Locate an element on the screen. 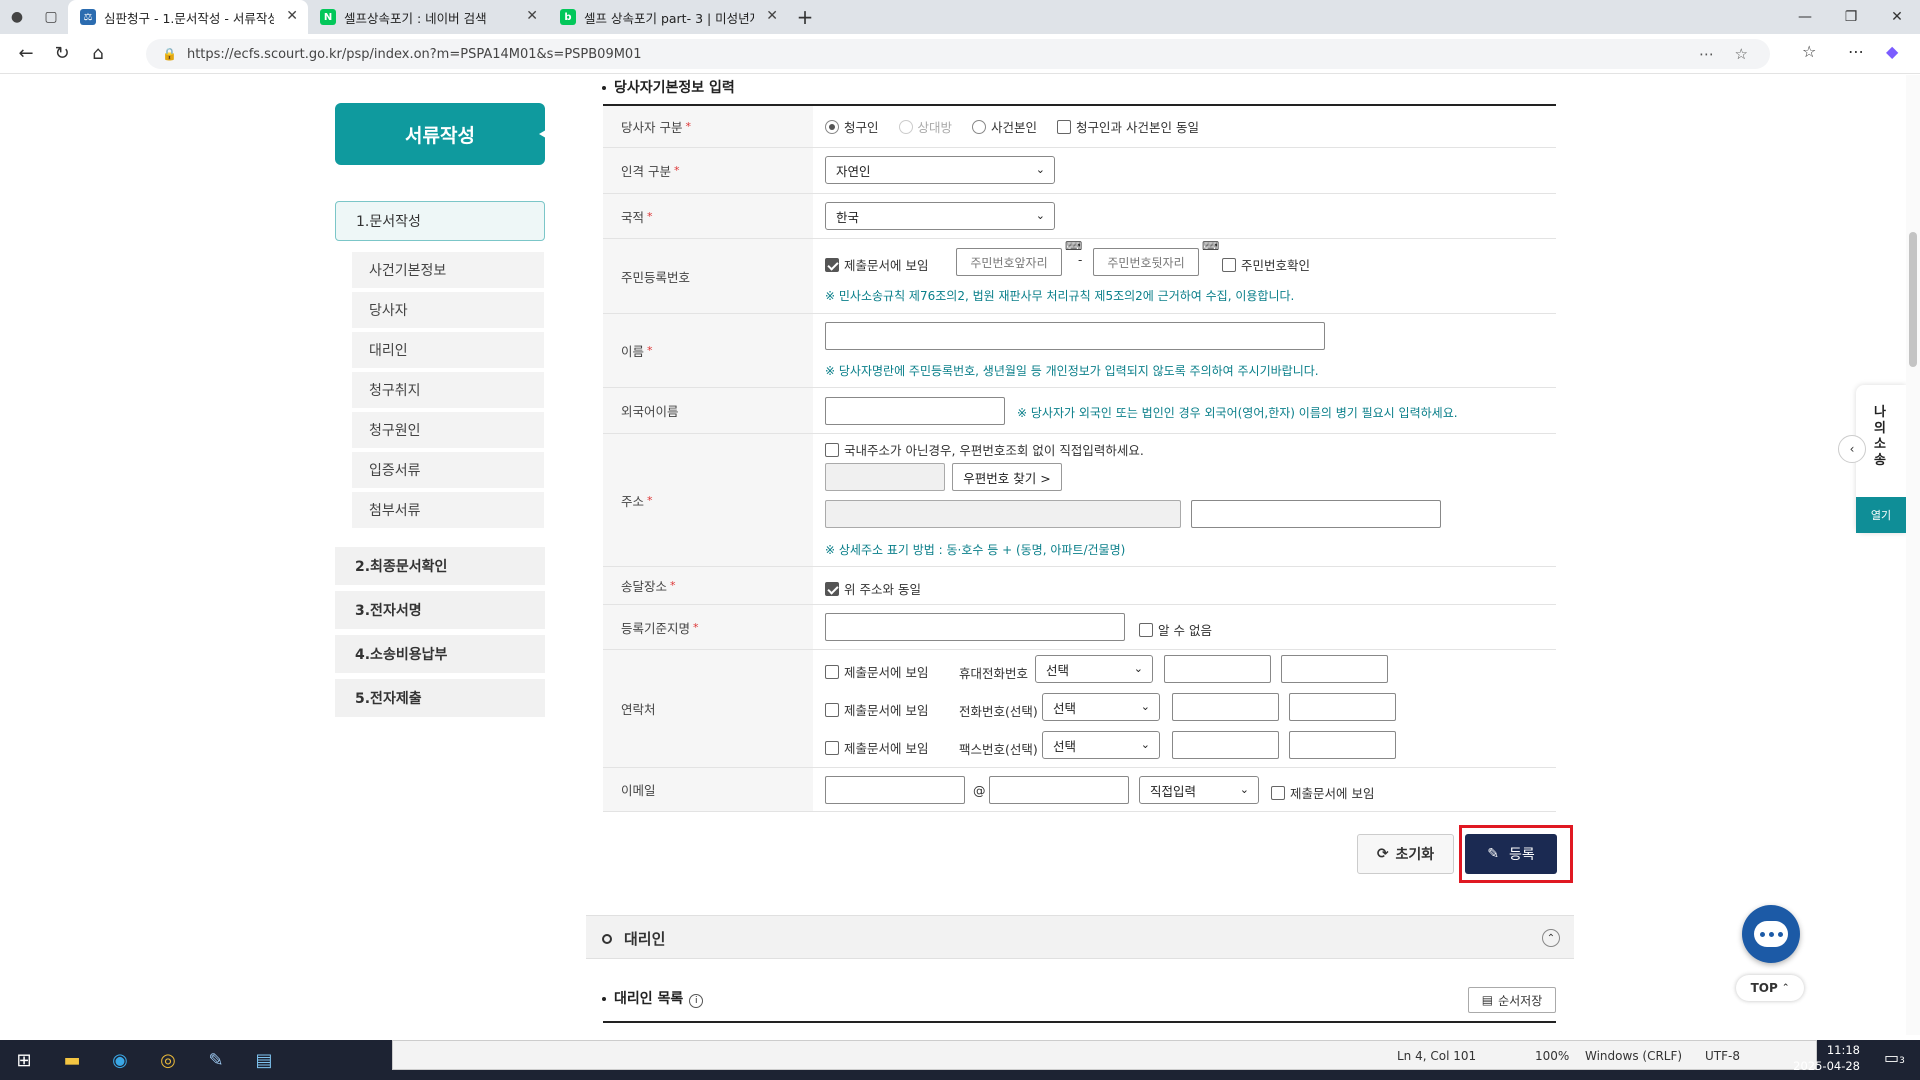  check-email-show: 제출문서에 보임 is located at coordinates (1322, 792).